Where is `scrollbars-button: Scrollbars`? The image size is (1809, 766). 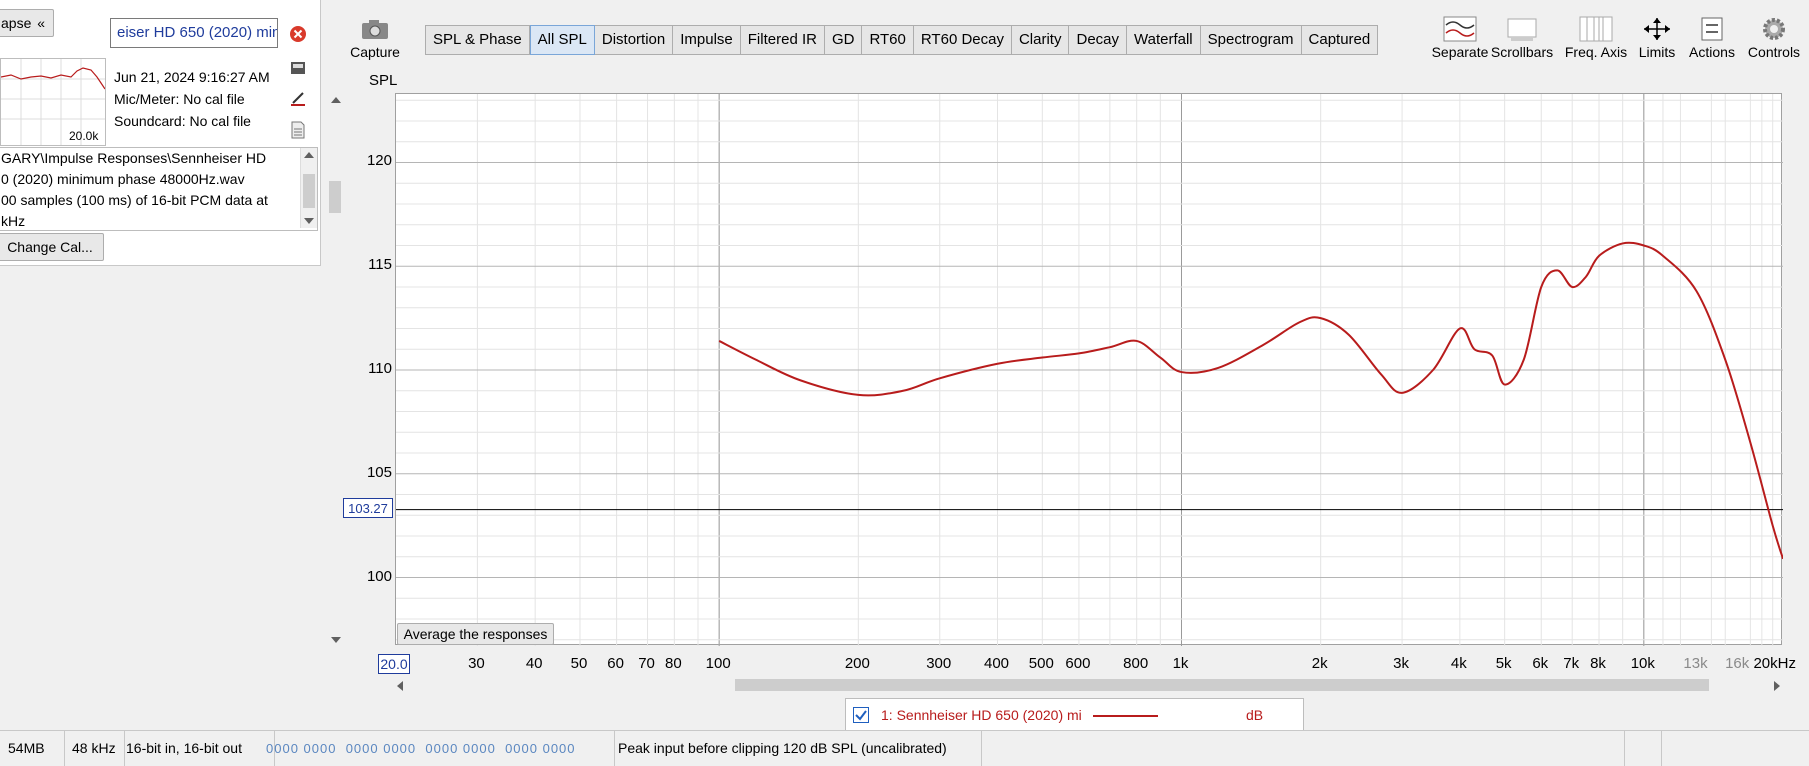
scrollbars-button: Scrollbars is located at coordinates (1522, 37).